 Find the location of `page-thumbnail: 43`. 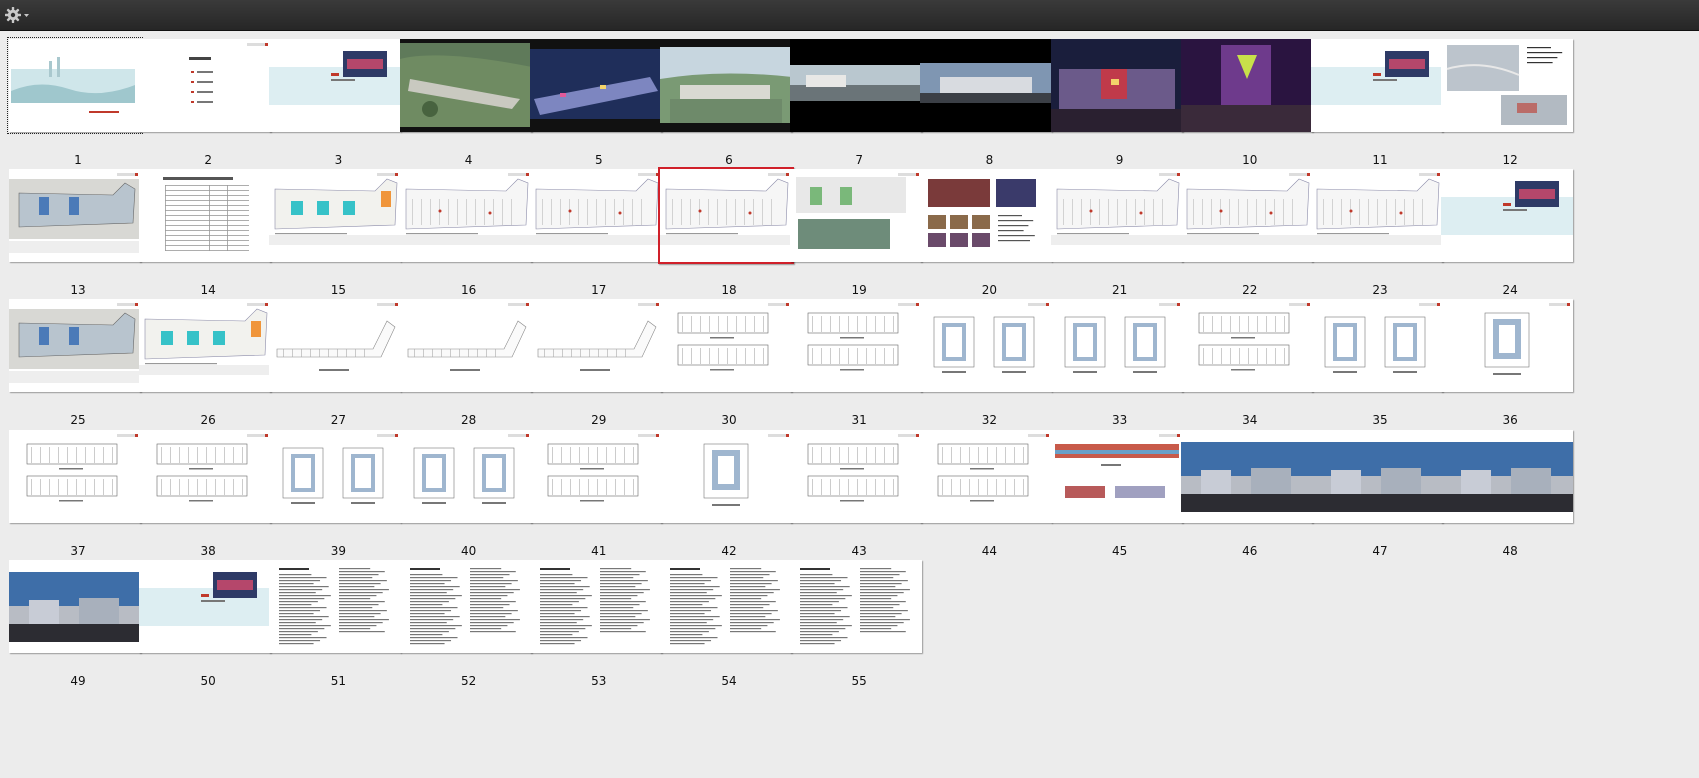

page-thumbnail: 43 is located at coordinates (855, 497).